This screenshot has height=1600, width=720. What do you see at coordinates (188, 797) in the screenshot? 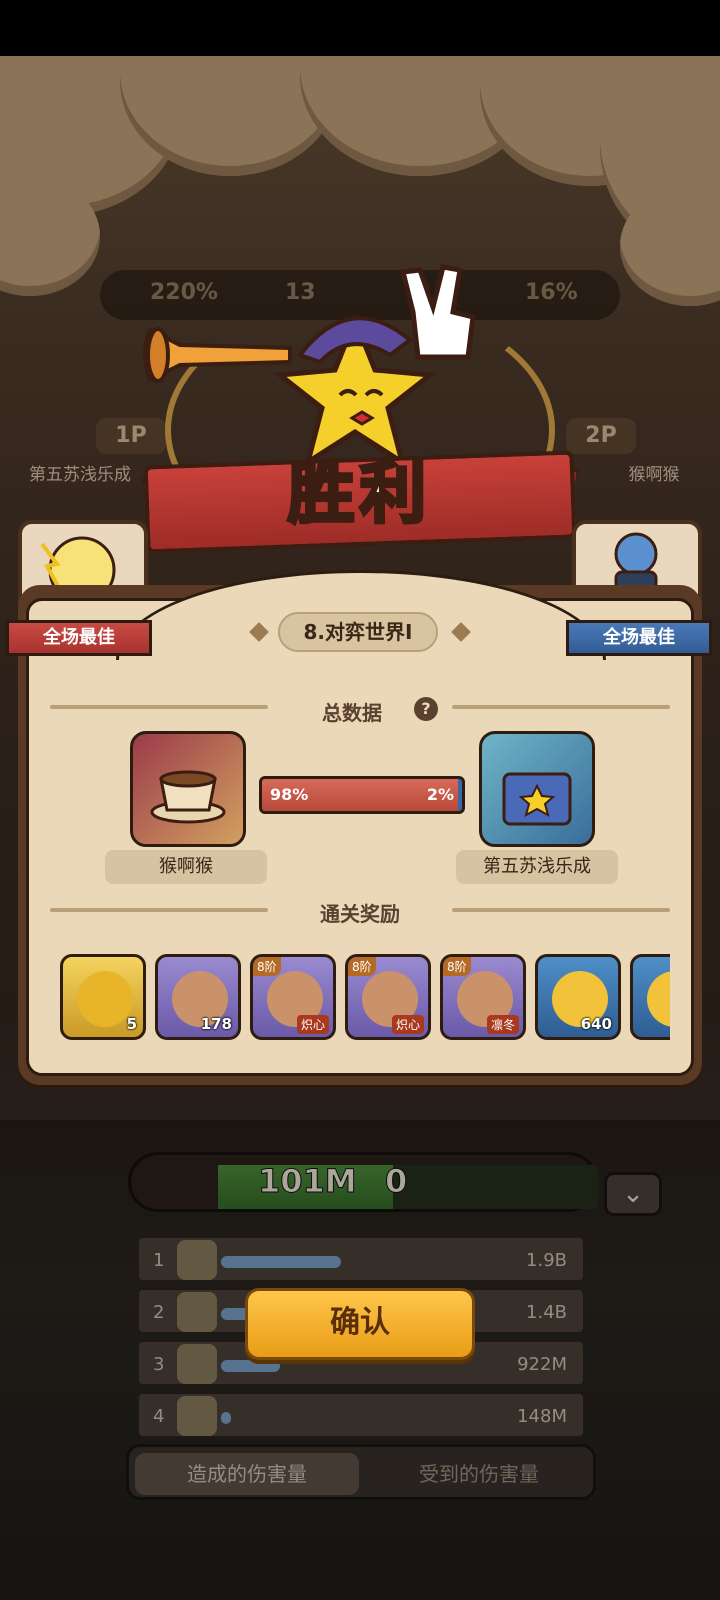
I see `teacup-icon` at bounding box center [188, 797].